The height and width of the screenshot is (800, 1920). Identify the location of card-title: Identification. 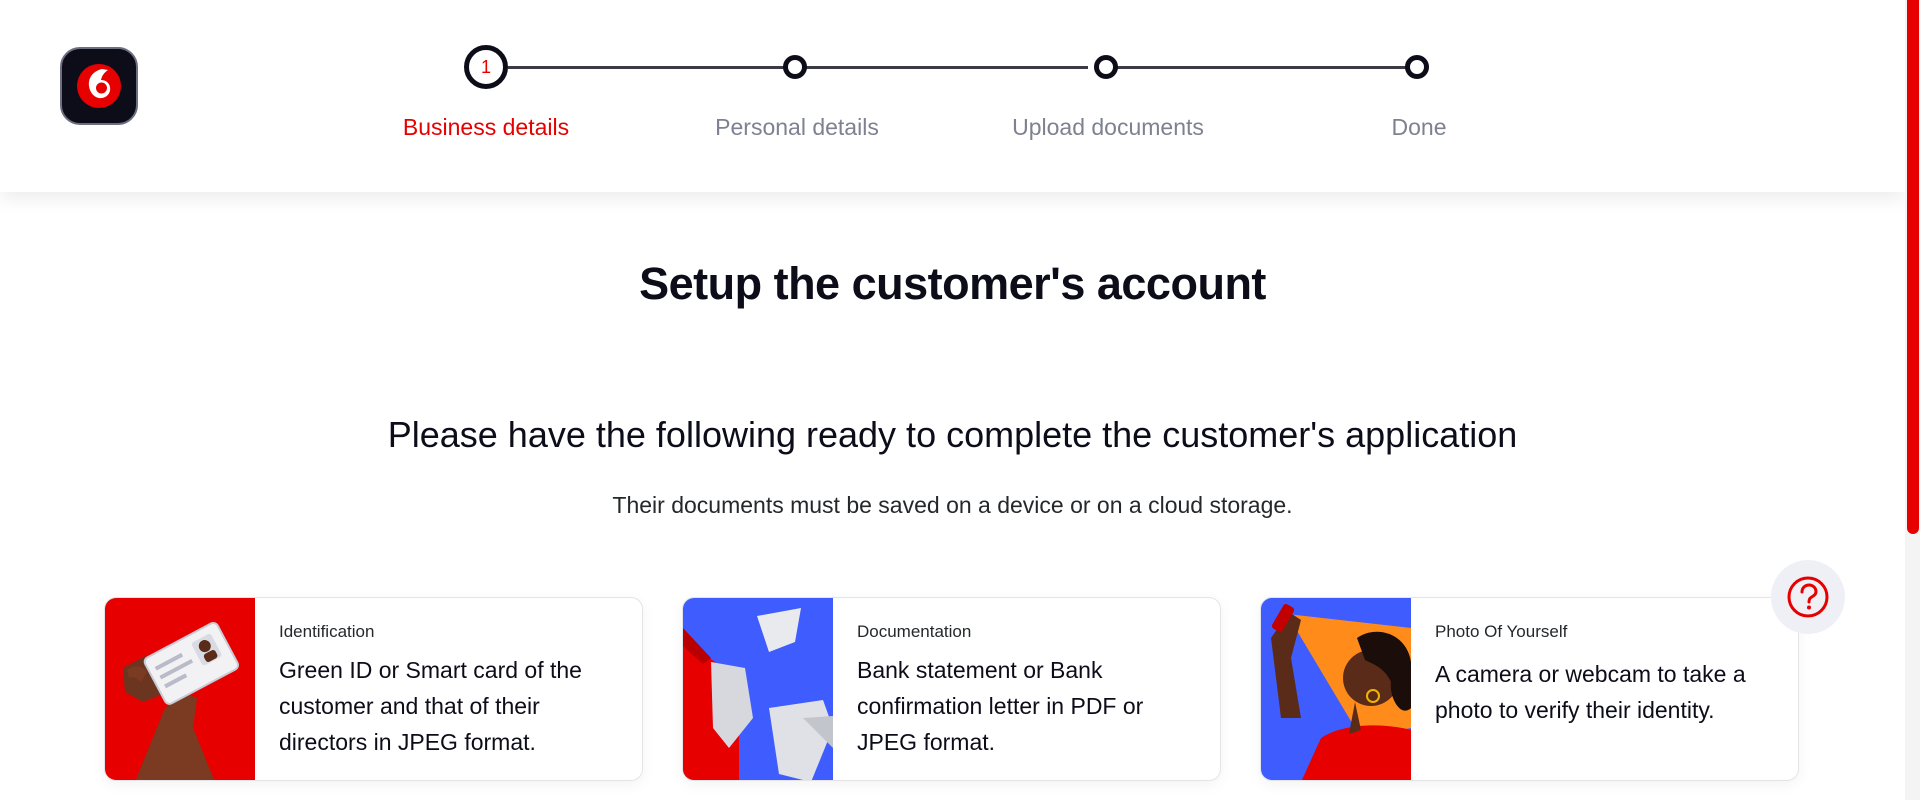
(327, 631).